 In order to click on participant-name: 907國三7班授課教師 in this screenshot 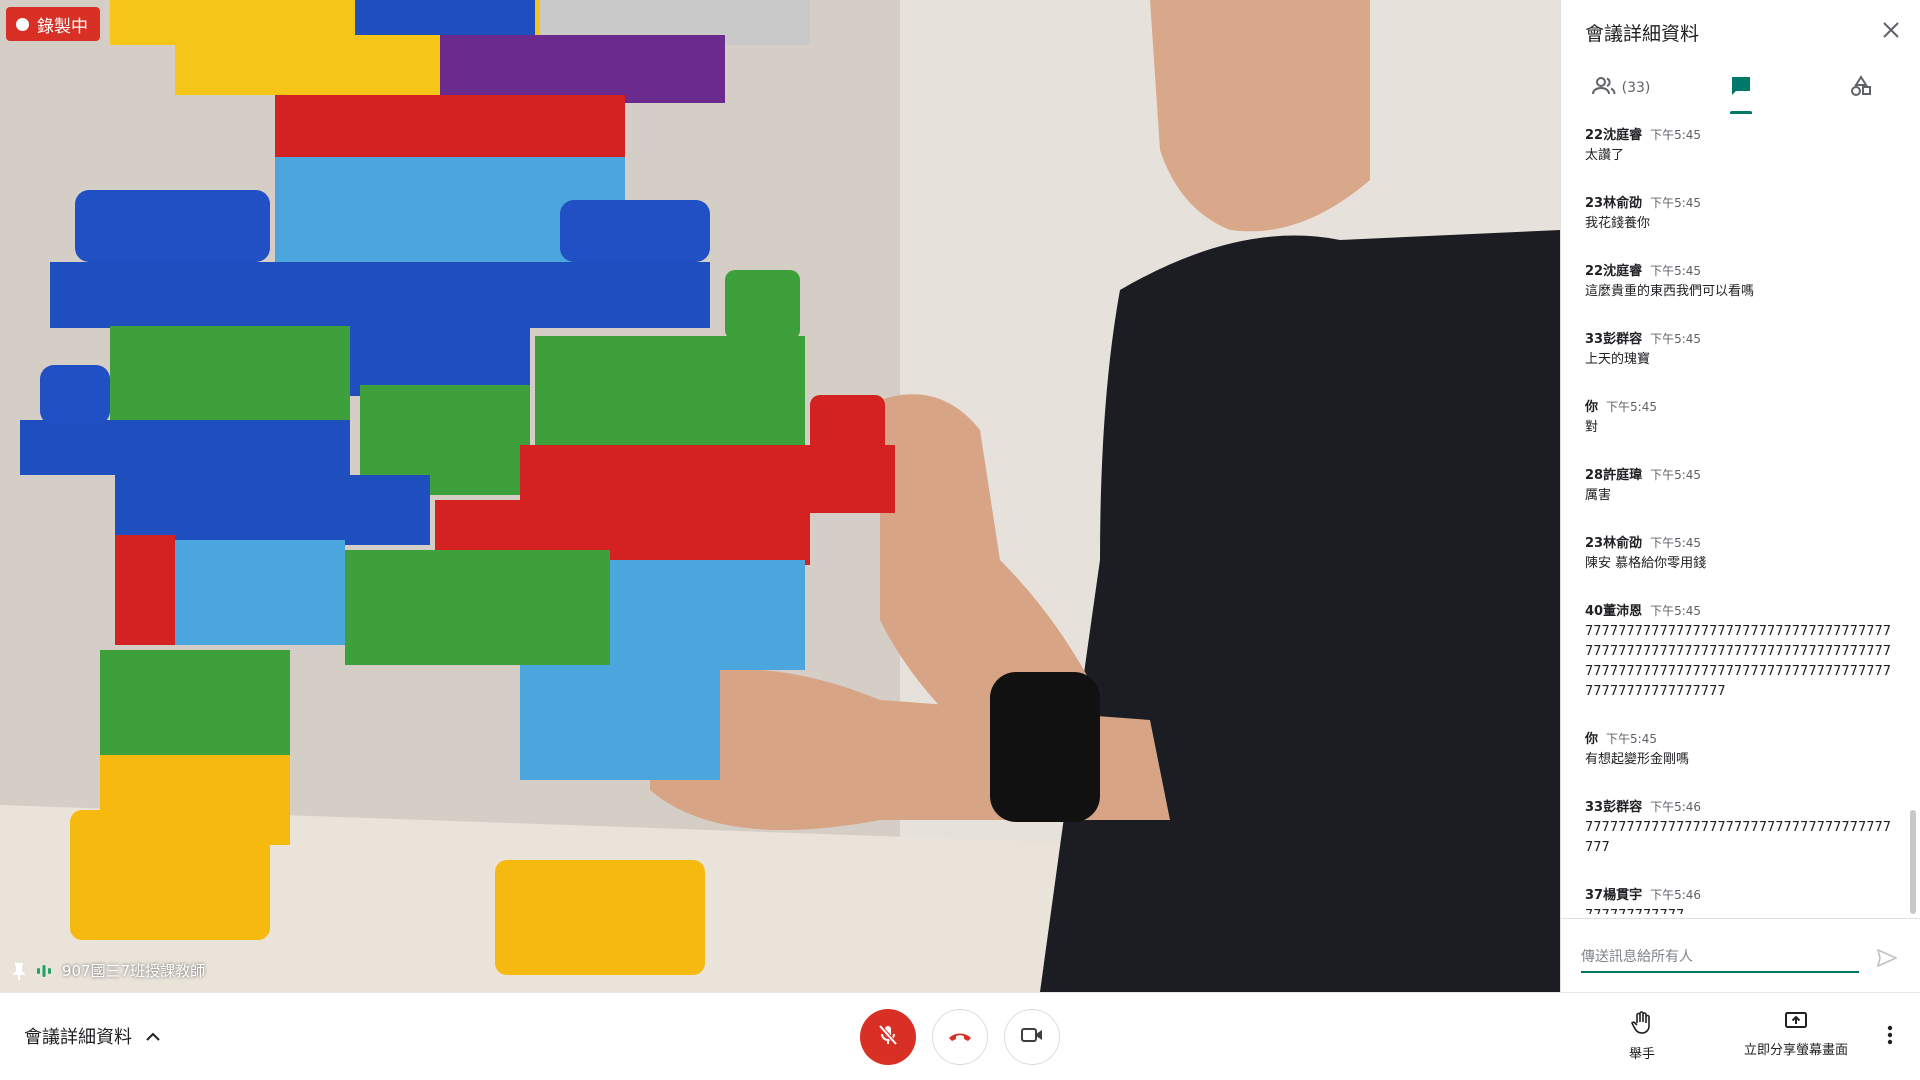, I will do `click(134, 971)`.